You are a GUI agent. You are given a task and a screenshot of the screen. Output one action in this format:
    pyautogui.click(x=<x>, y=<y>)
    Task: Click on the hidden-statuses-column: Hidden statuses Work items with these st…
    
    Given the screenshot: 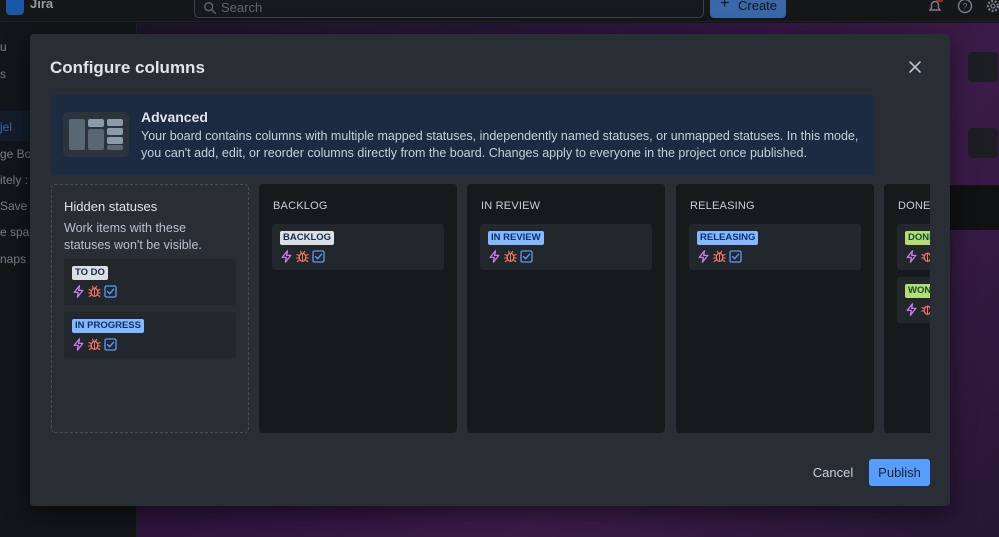 What is the action you would take?
    pyautogui.click(x=150, y=308)
    